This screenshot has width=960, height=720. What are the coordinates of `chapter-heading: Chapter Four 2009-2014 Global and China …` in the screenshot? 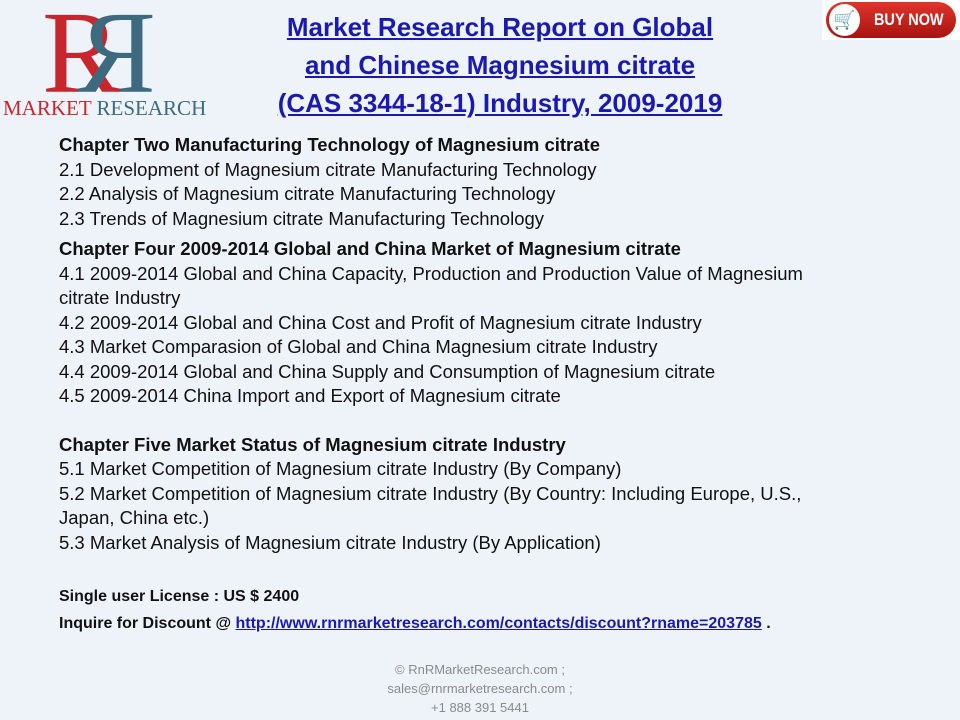 It's located at (370, 248).